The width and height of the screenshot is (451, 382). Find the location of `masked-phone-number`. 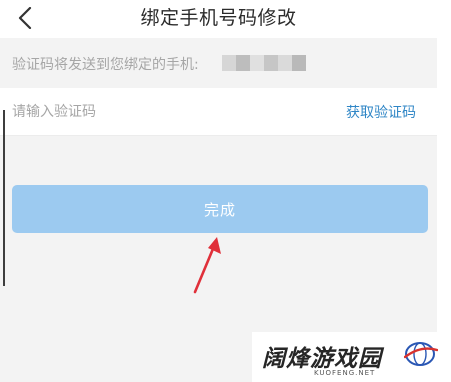

masked-phone-number is located at coordinates (264, 63).